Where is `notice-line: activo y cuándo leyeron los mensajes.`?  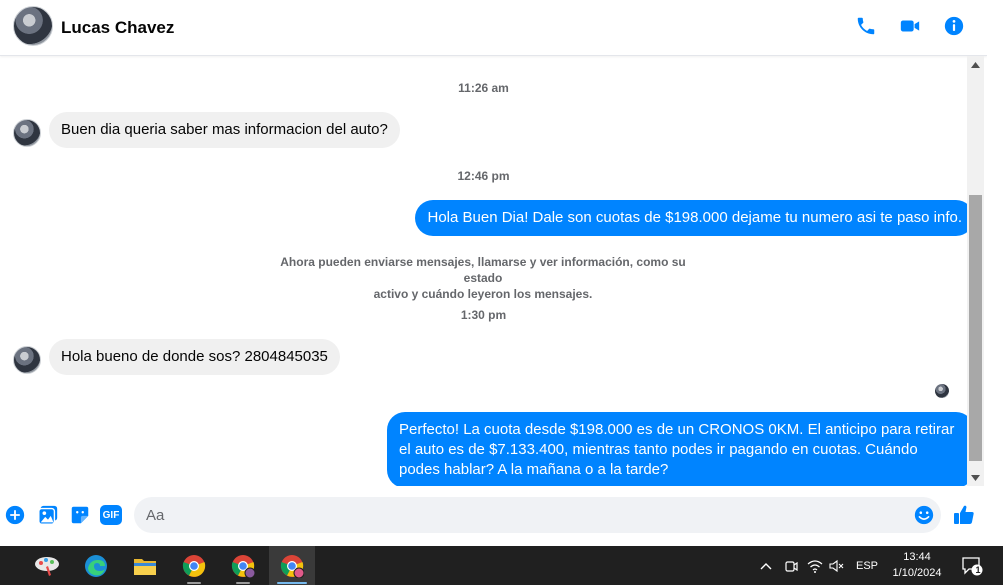
notice-line: activo y cuándo leyeron los mensajes. is located at coordinates (483, 294).